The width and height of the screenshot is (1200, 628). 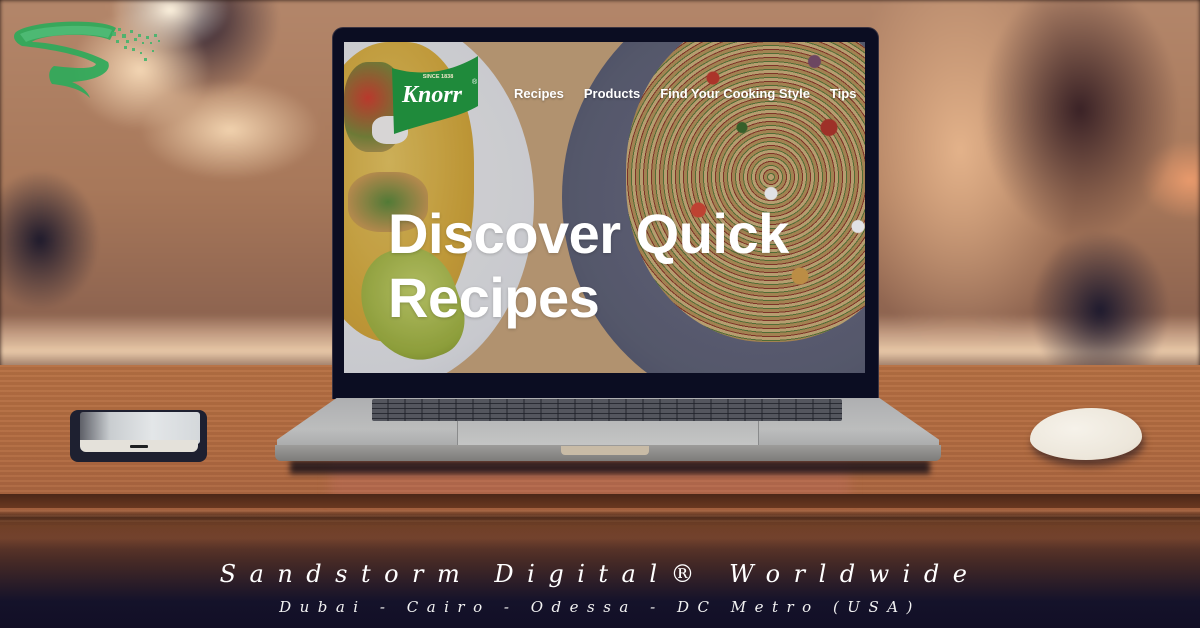 I want to click on hero-title-line-2: Recipes, so click(x=494, y=297).